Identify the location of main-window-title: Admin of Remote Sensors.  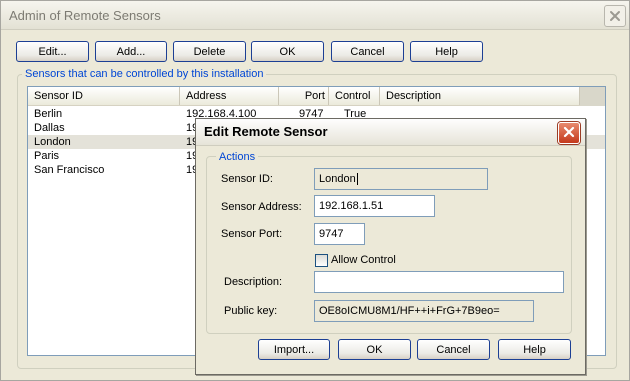
(85, 15).